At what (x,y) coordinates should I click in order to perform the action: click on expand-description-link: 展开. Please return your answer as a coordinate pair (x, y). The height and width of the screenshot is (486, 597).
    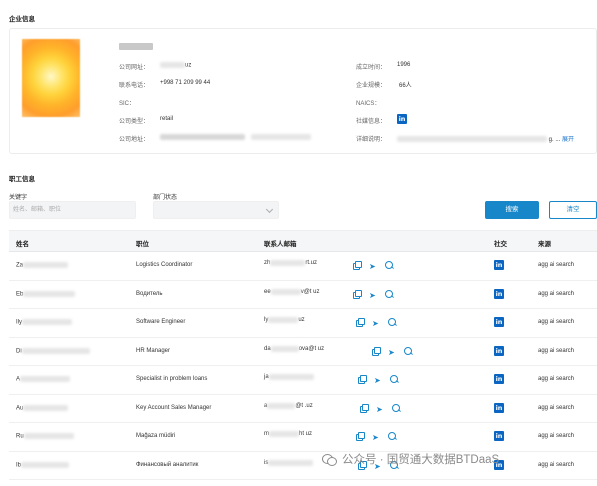
    Looking at the image, I should click on (568, 140).